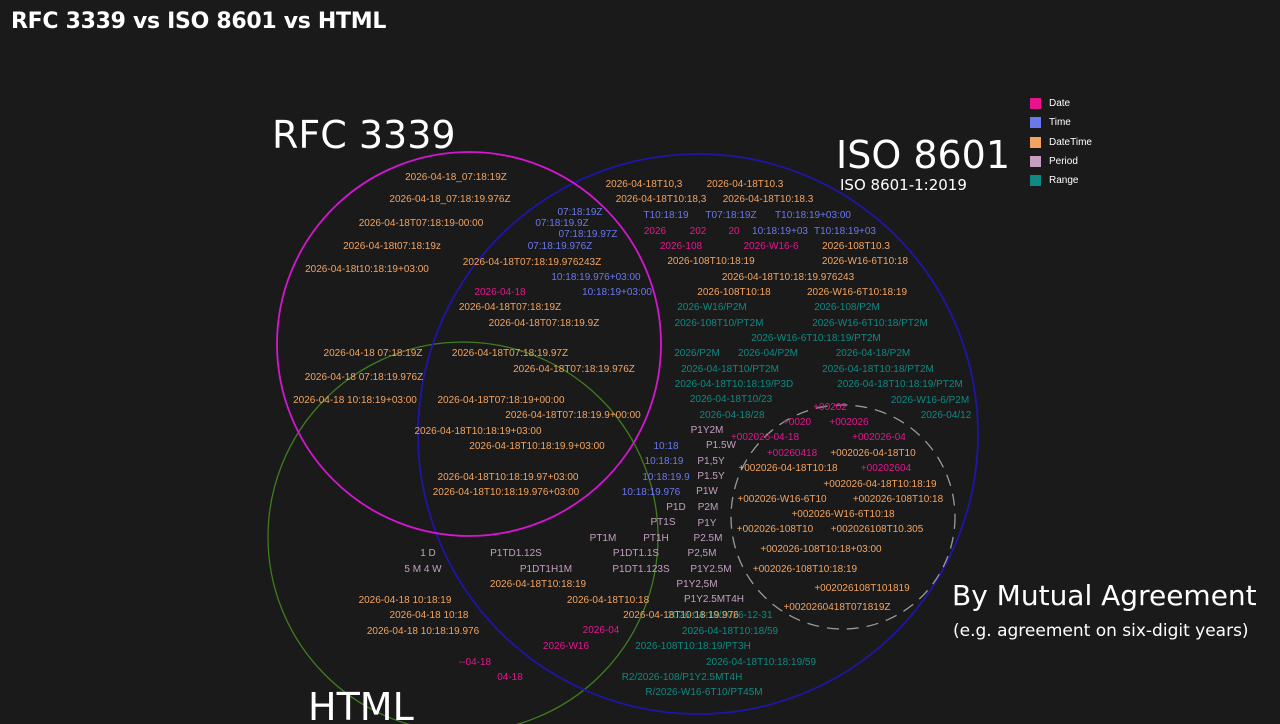 The image size is (1280, 724). I want to click on format-example-period: PT1S, so click(662, 522).